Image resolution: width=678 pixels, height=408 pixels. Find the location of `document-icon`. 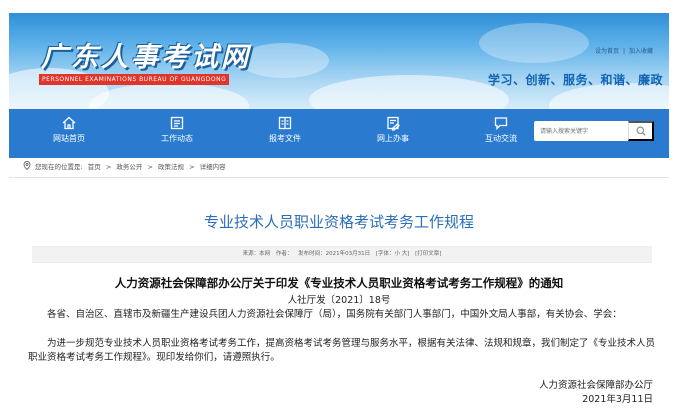

document-icon is located at coordinates (285, 123).